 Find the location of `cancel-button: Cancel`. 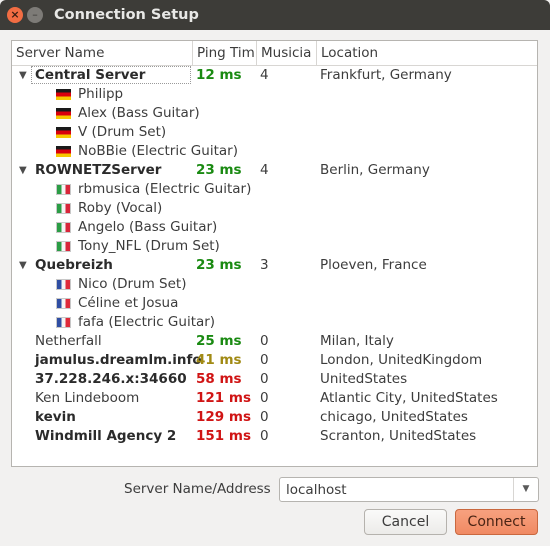

cancel-button: Cancel is located at coordinates (405, 522).